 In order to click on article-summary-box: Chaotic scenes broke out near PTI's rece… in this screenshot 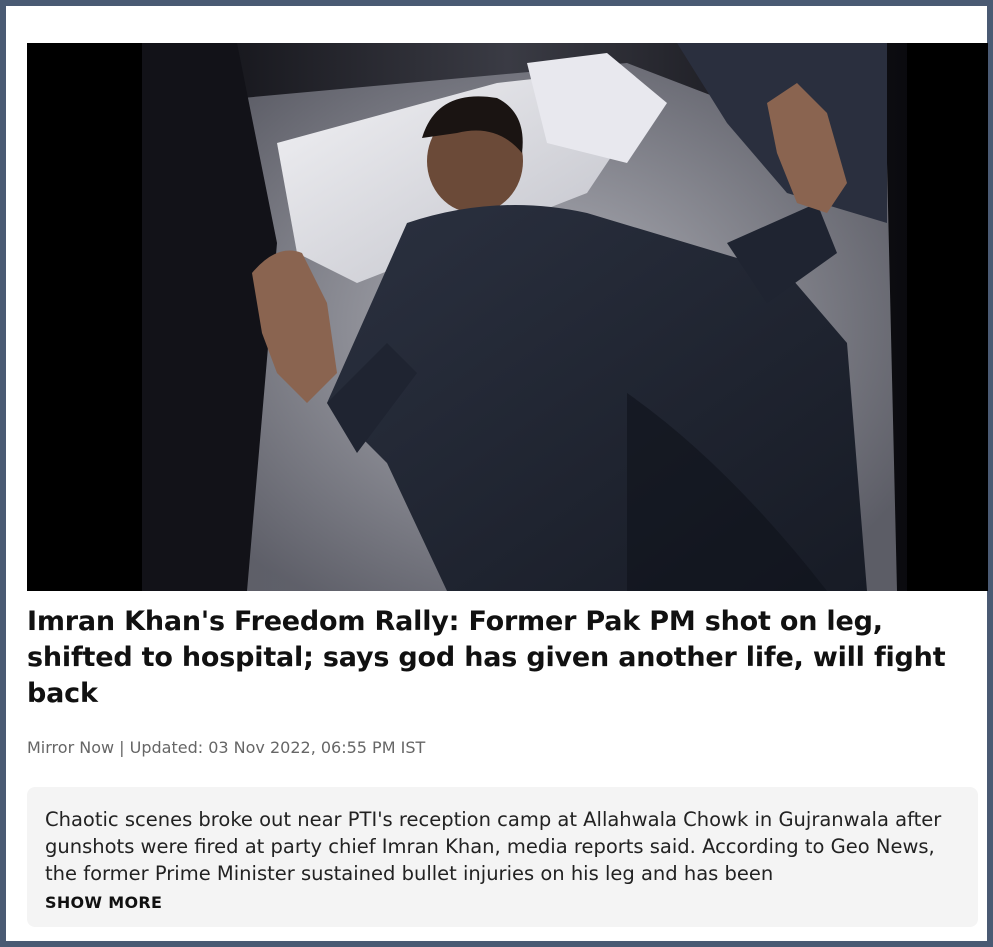, I will do `click(502, 857)`.